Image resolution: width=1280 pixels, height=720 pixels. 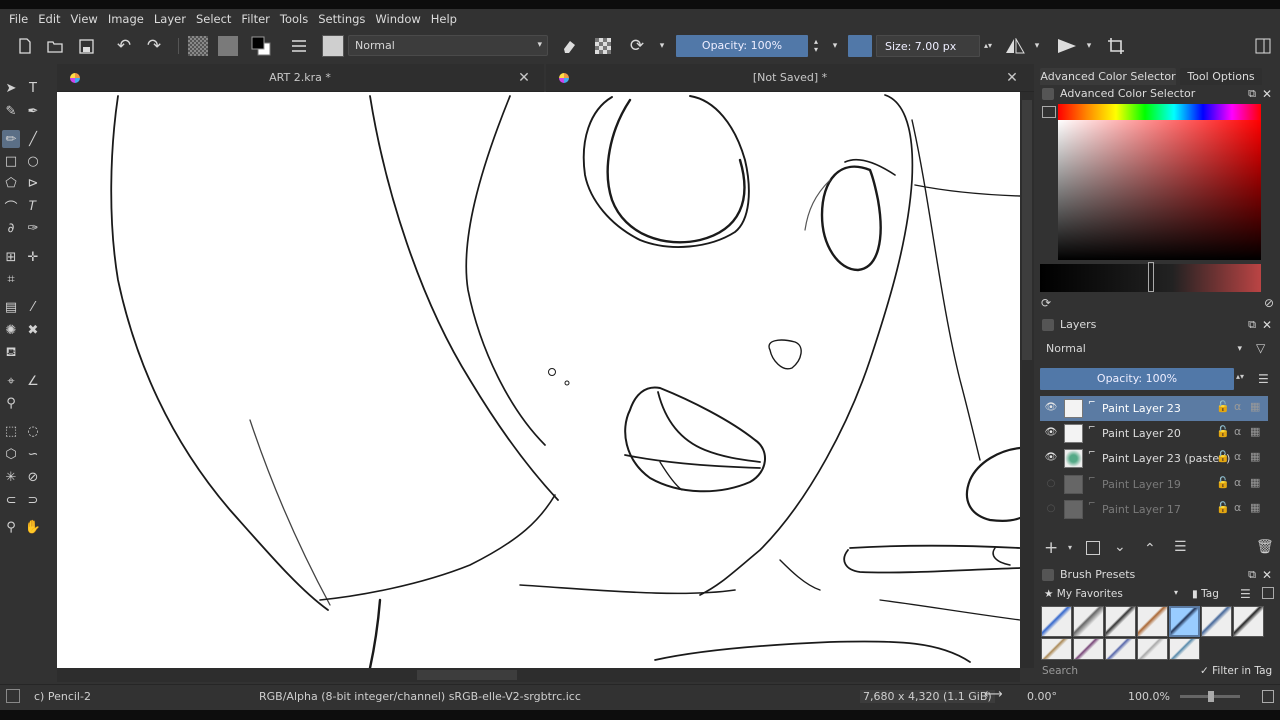 I want to click on size-slider: Size: 7.00 px, so click(x=928, y=46).